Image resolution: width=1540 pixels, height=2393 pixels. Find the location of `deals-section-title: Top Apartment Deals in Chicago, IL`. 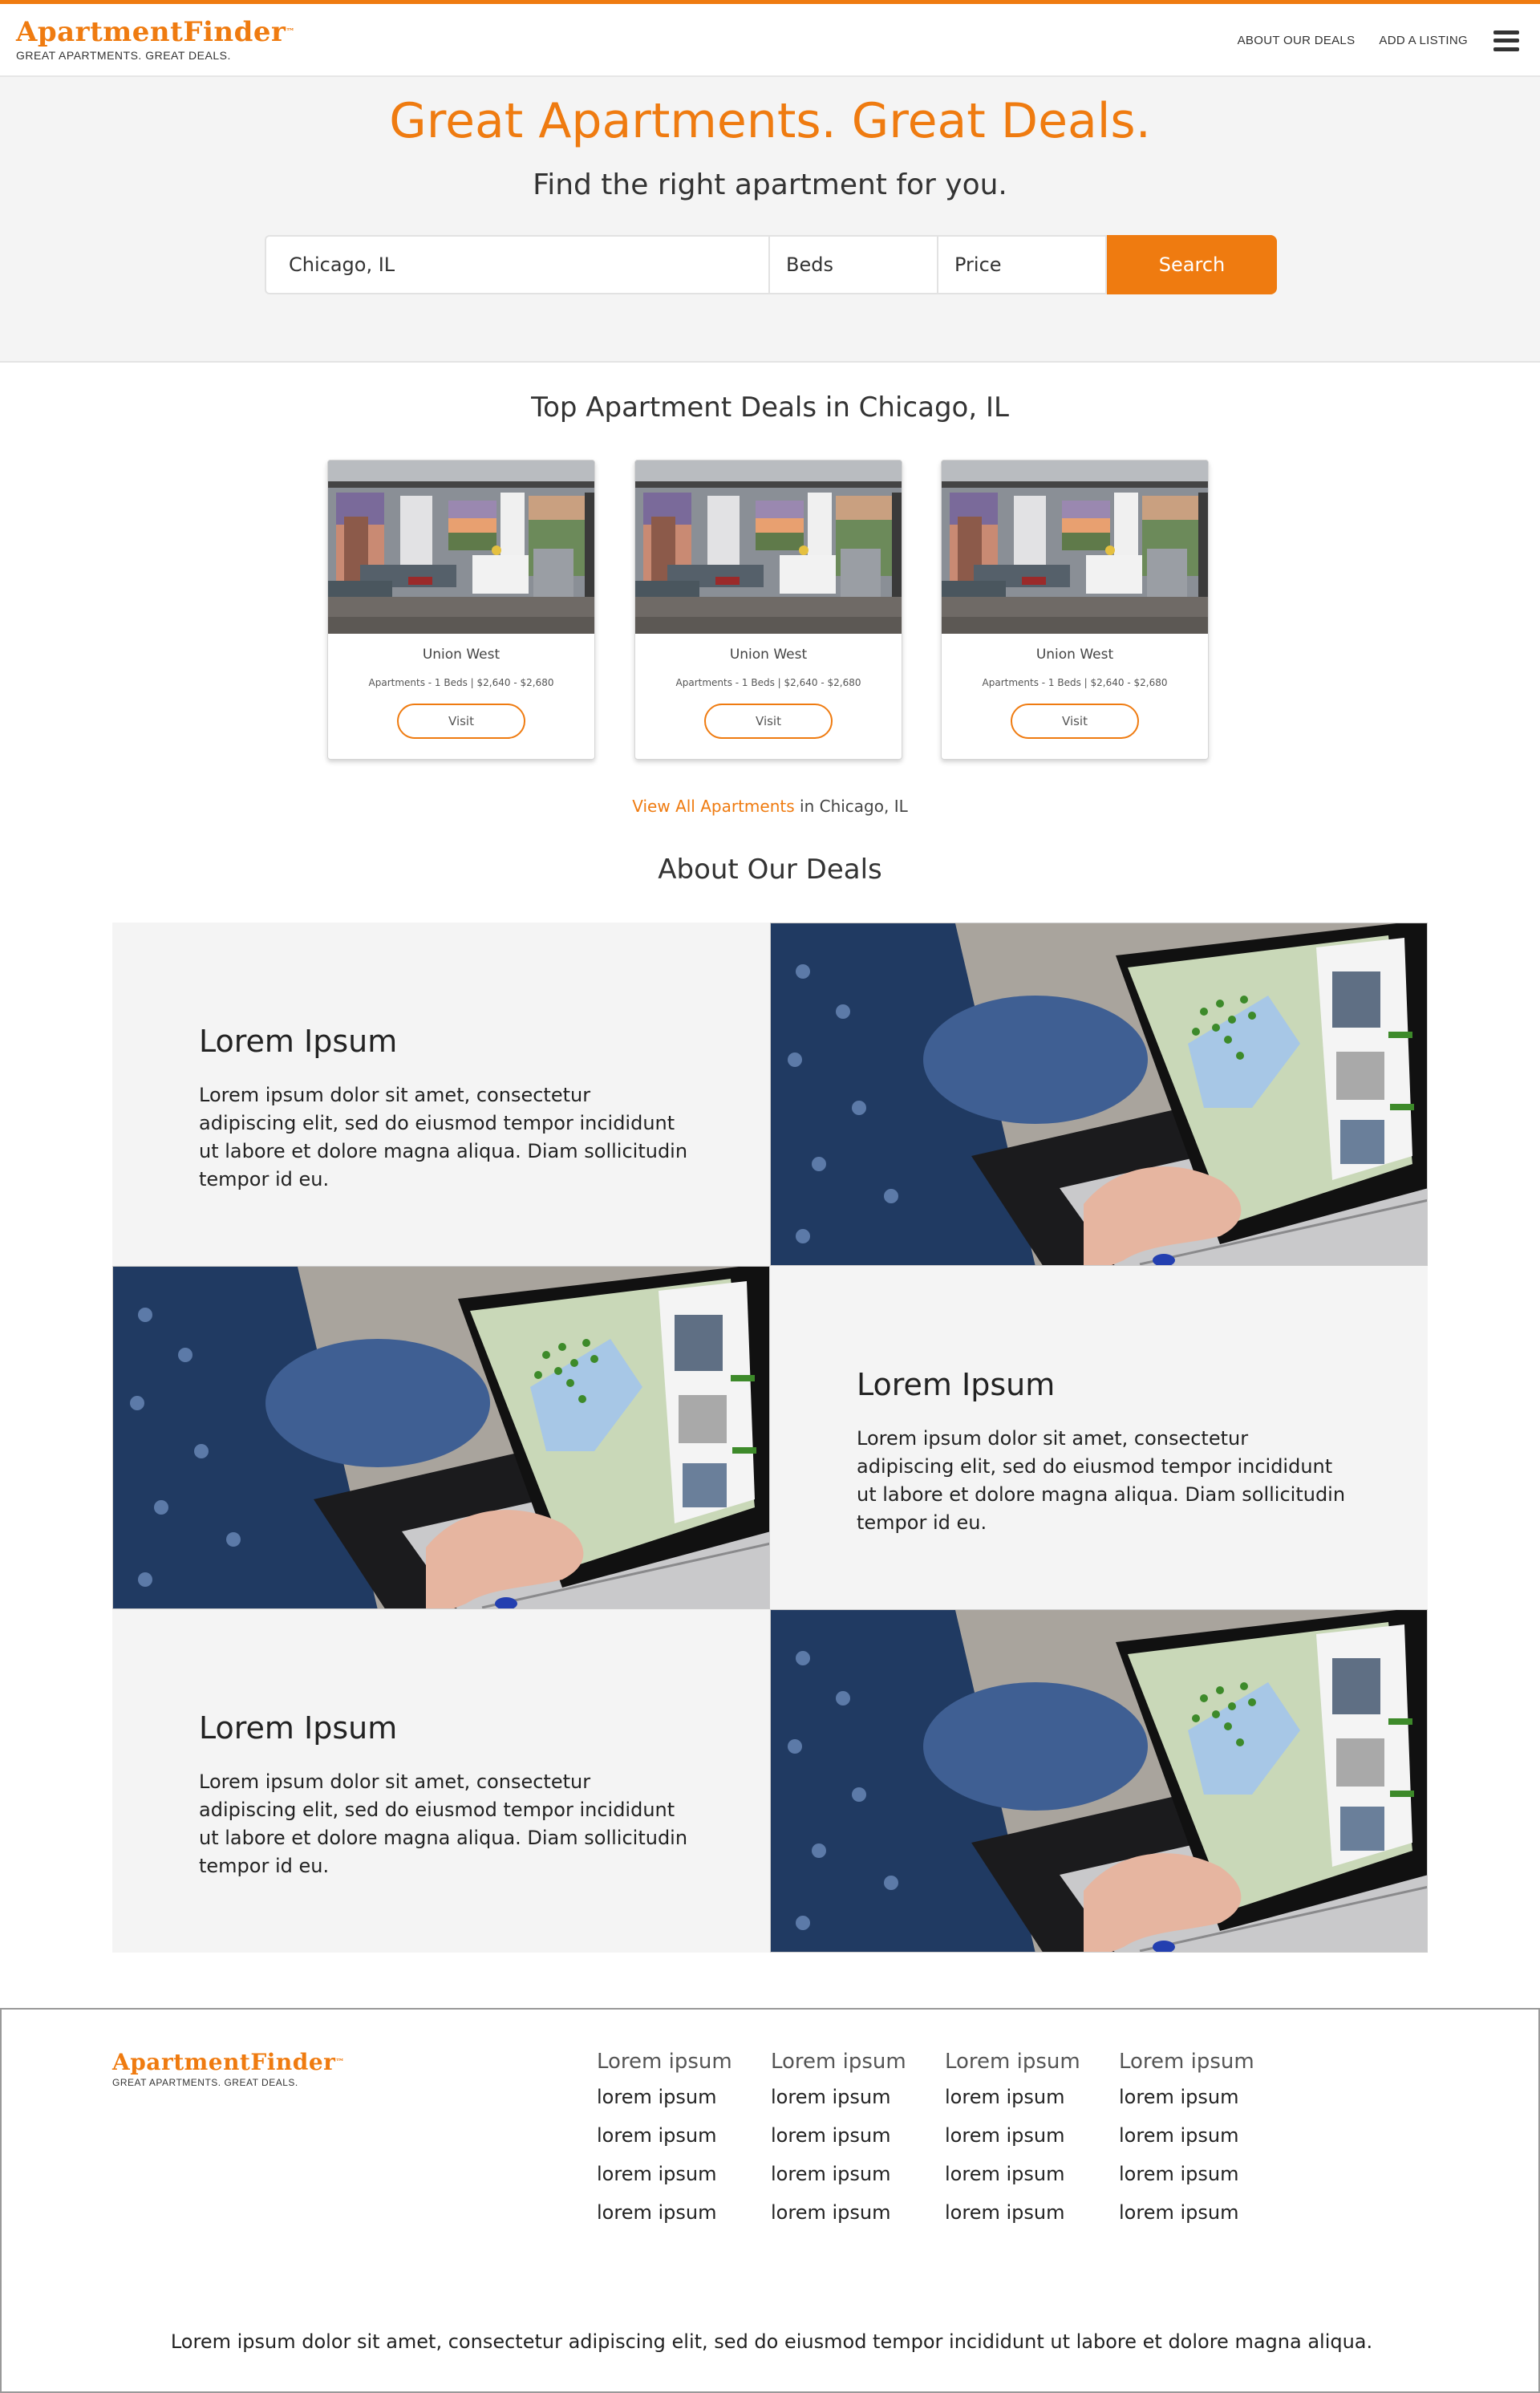

deals-section-title: Top Apartment Deals in Chicago, IL is located at coordinates (770, 407).